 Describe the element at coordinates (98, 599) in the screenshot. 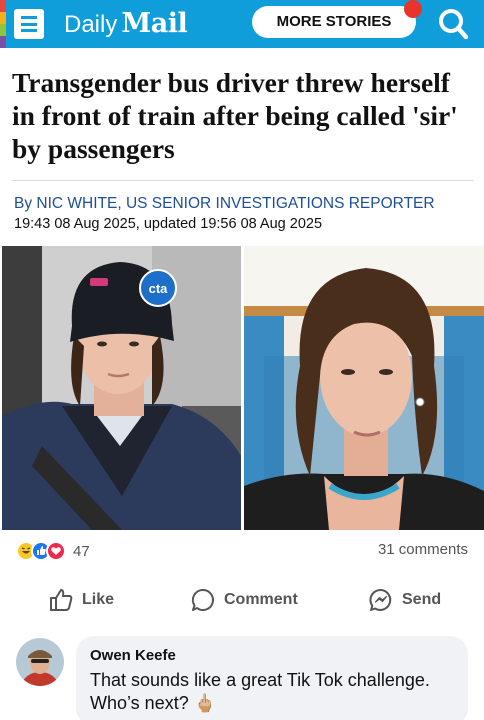

I see `like-label: Like` at that location.